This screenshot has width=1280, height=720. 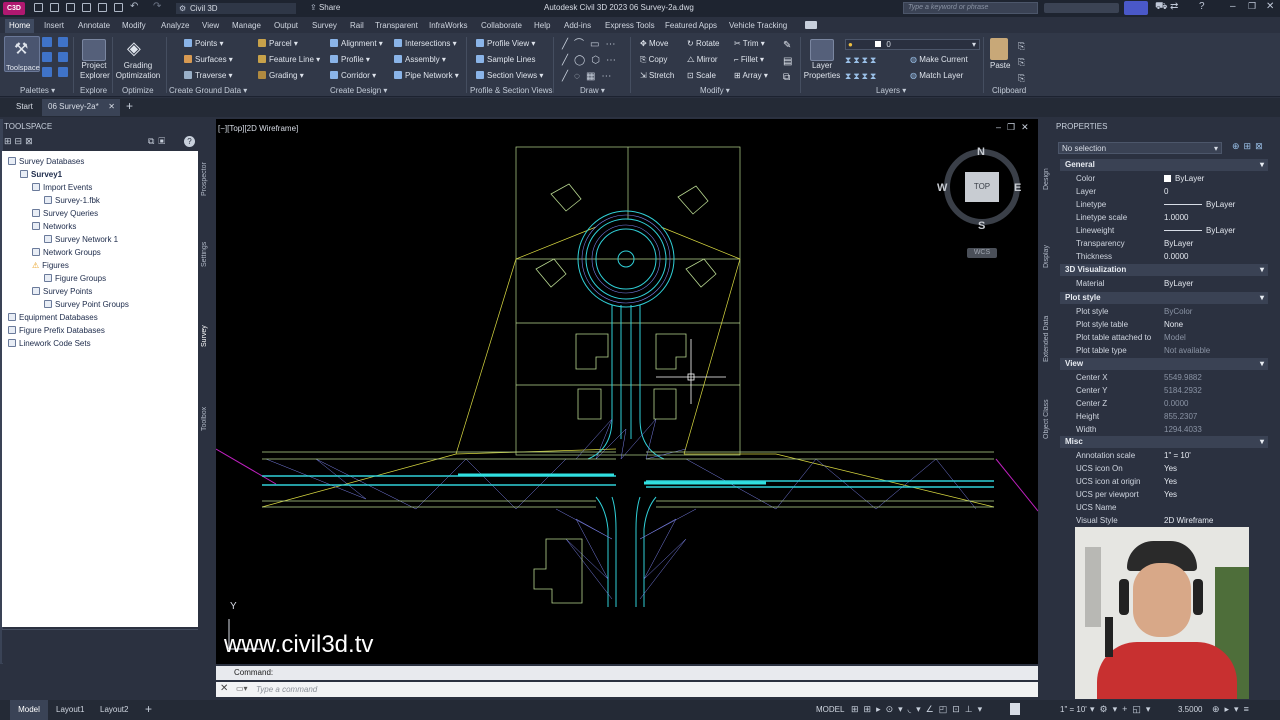 What do you see at coordinates (1021, 62) in the screenshot?
I see `clipboard-tools: ⎘ ⎘ ⎘` at bounding box center [1021, 62].